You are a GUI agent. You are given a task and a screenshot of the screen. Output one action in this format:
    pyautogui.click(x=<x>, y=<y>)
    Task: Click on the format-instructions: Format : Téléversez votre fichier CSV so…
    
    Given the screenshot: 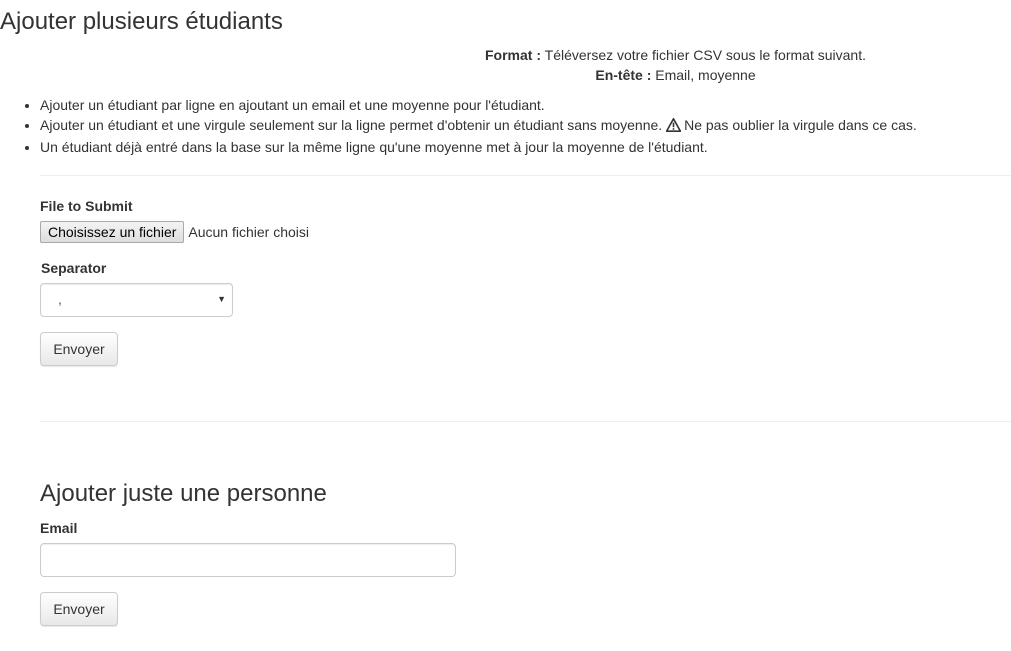 What is the action you would take?
    pyautogui.click(x=505, y=65)
    